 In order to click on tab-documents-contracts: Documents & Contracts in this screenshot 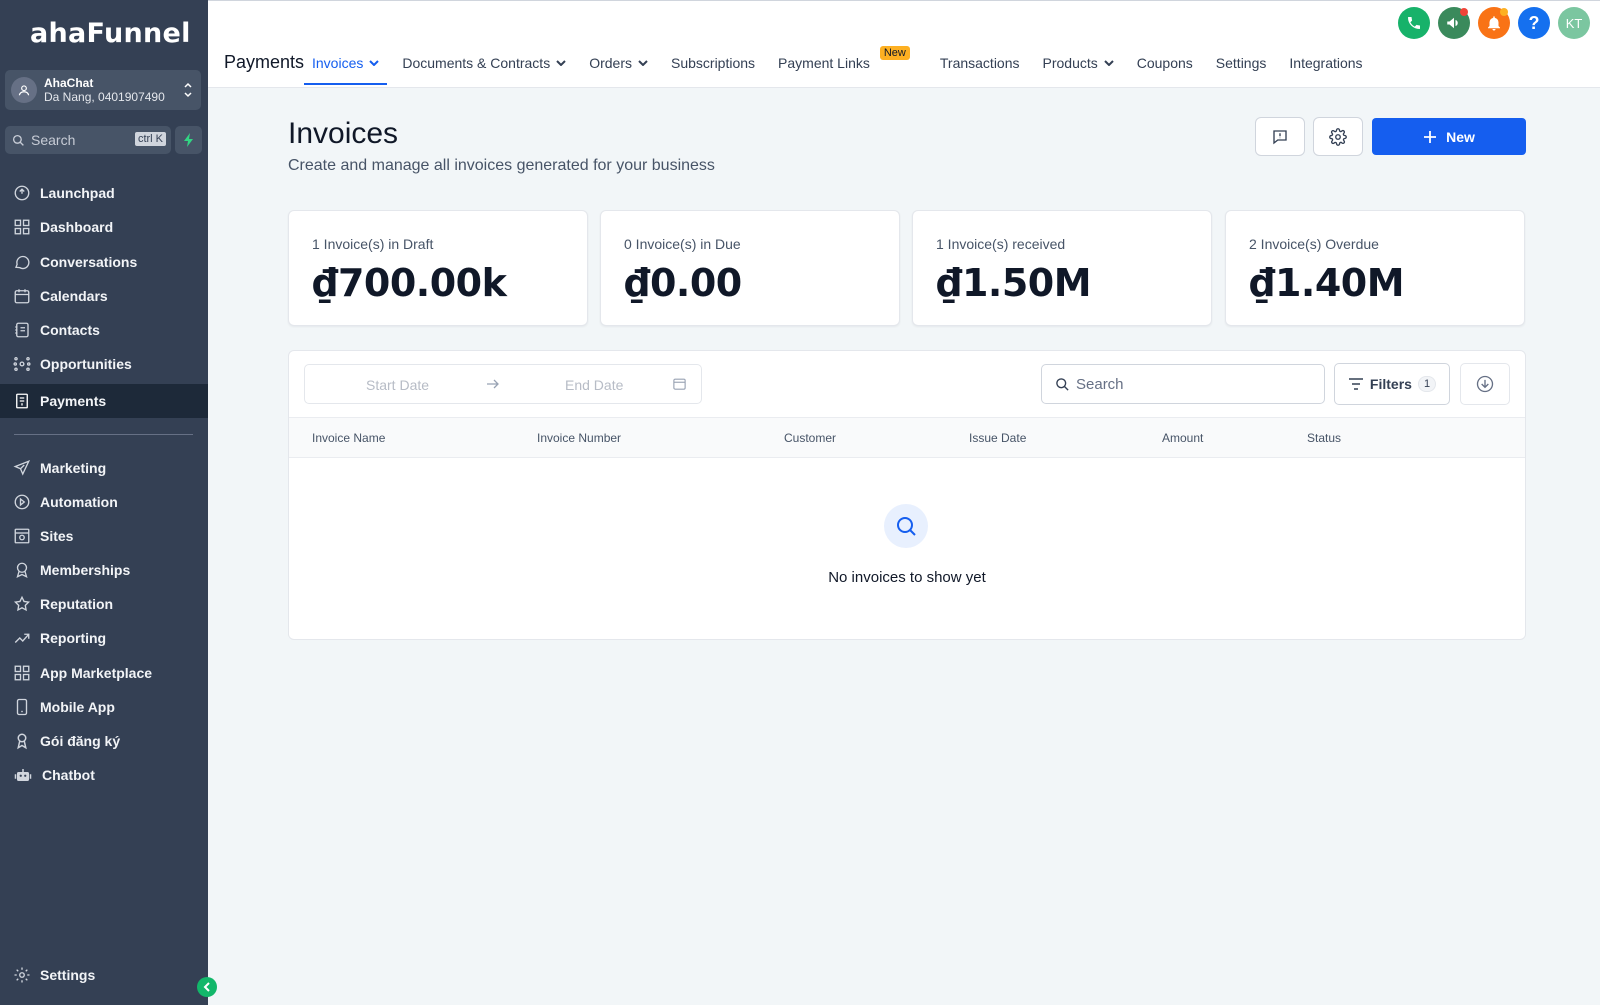, I will do `click(484, 63)`.